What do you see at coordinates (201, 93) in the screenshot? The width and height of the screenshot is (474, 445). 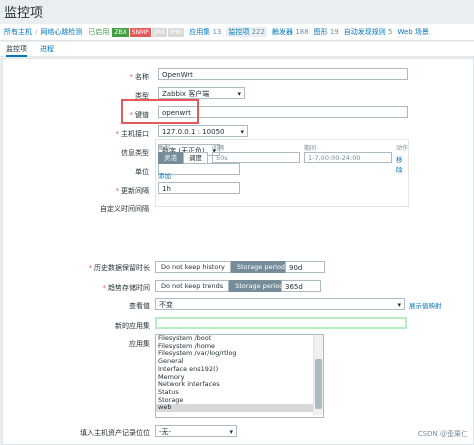 I see `type-select: Zabbix 客户端` at bounding box center [201, 93].